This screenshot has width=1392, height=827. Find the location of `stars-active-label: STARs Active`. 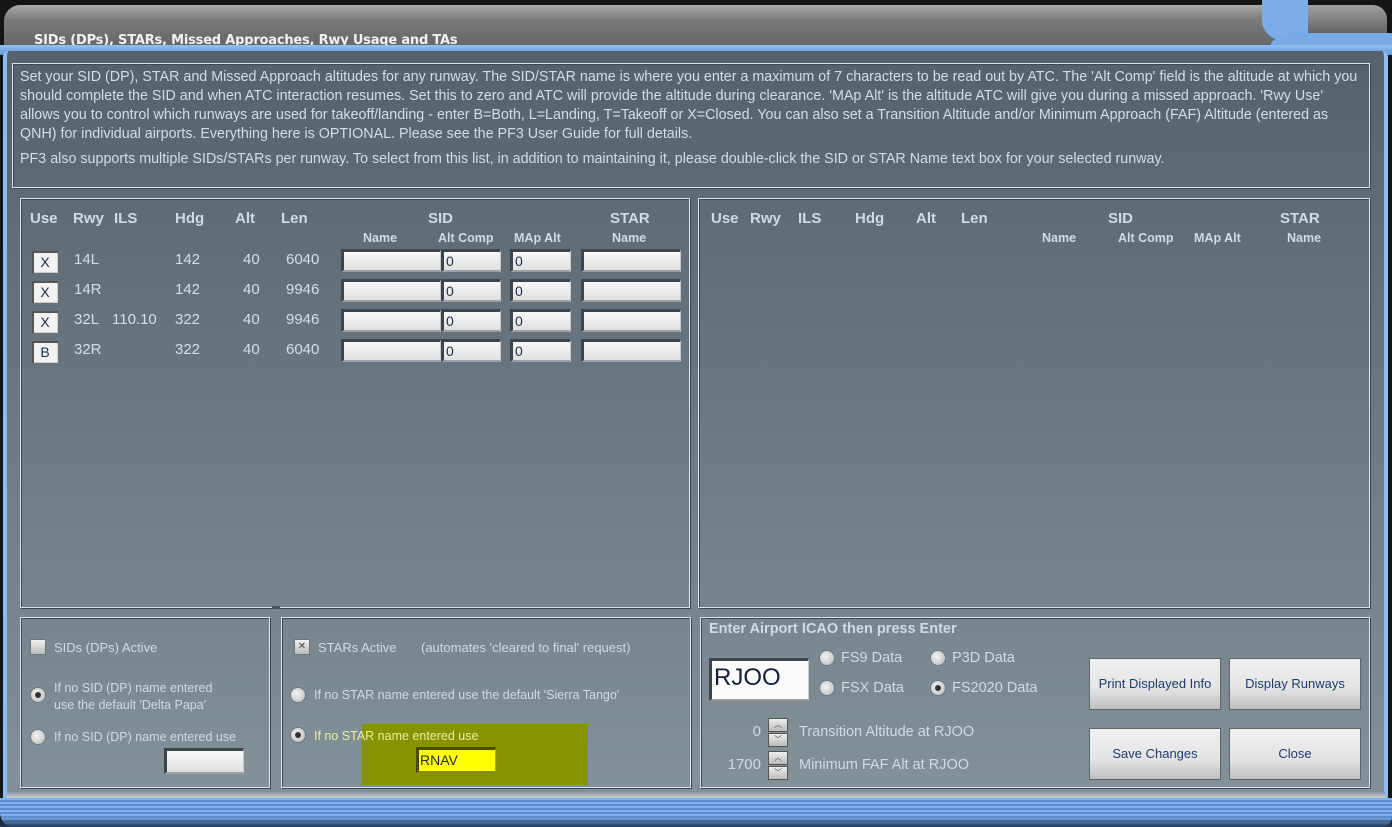

stars-active-label: STARs Active is located at coordinates (357, 647).